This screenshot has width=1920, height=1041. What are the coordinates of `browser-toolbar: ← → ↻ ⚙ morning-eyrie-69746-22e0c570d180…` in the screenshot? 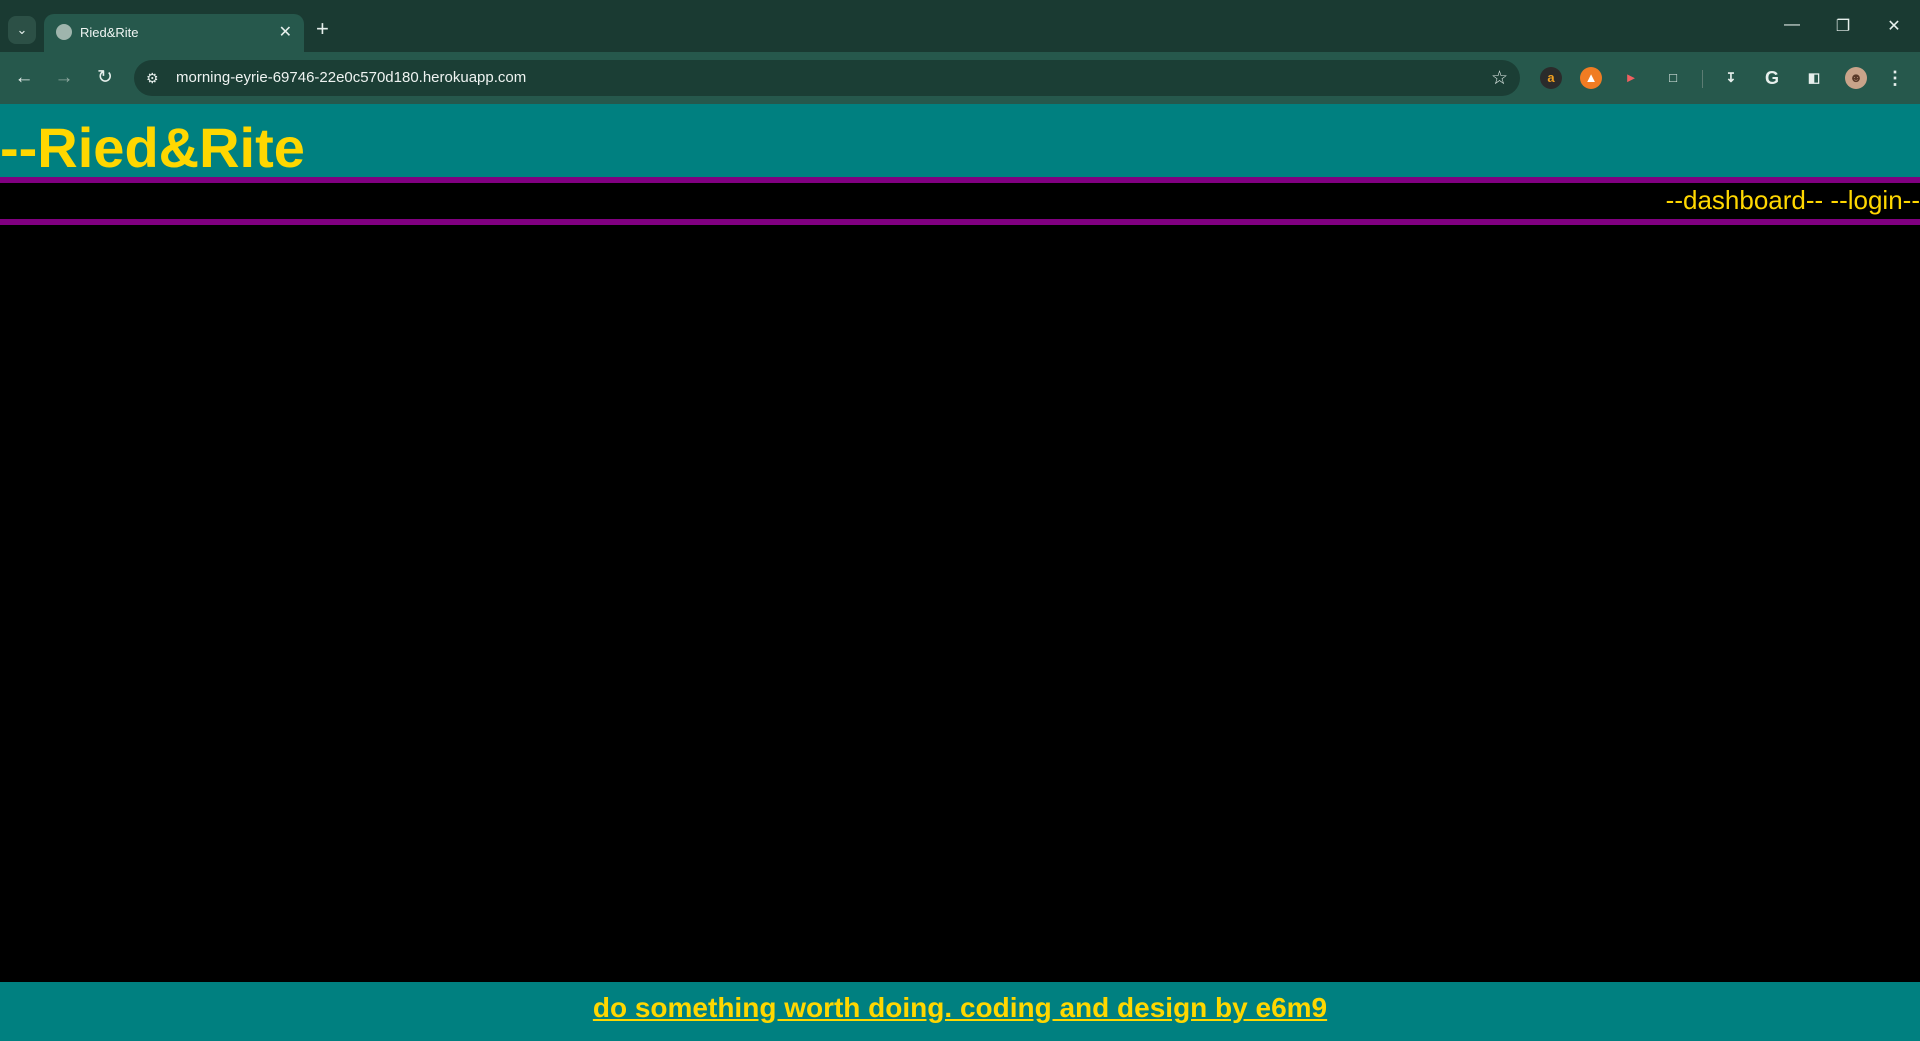 It's located at (960, 78).